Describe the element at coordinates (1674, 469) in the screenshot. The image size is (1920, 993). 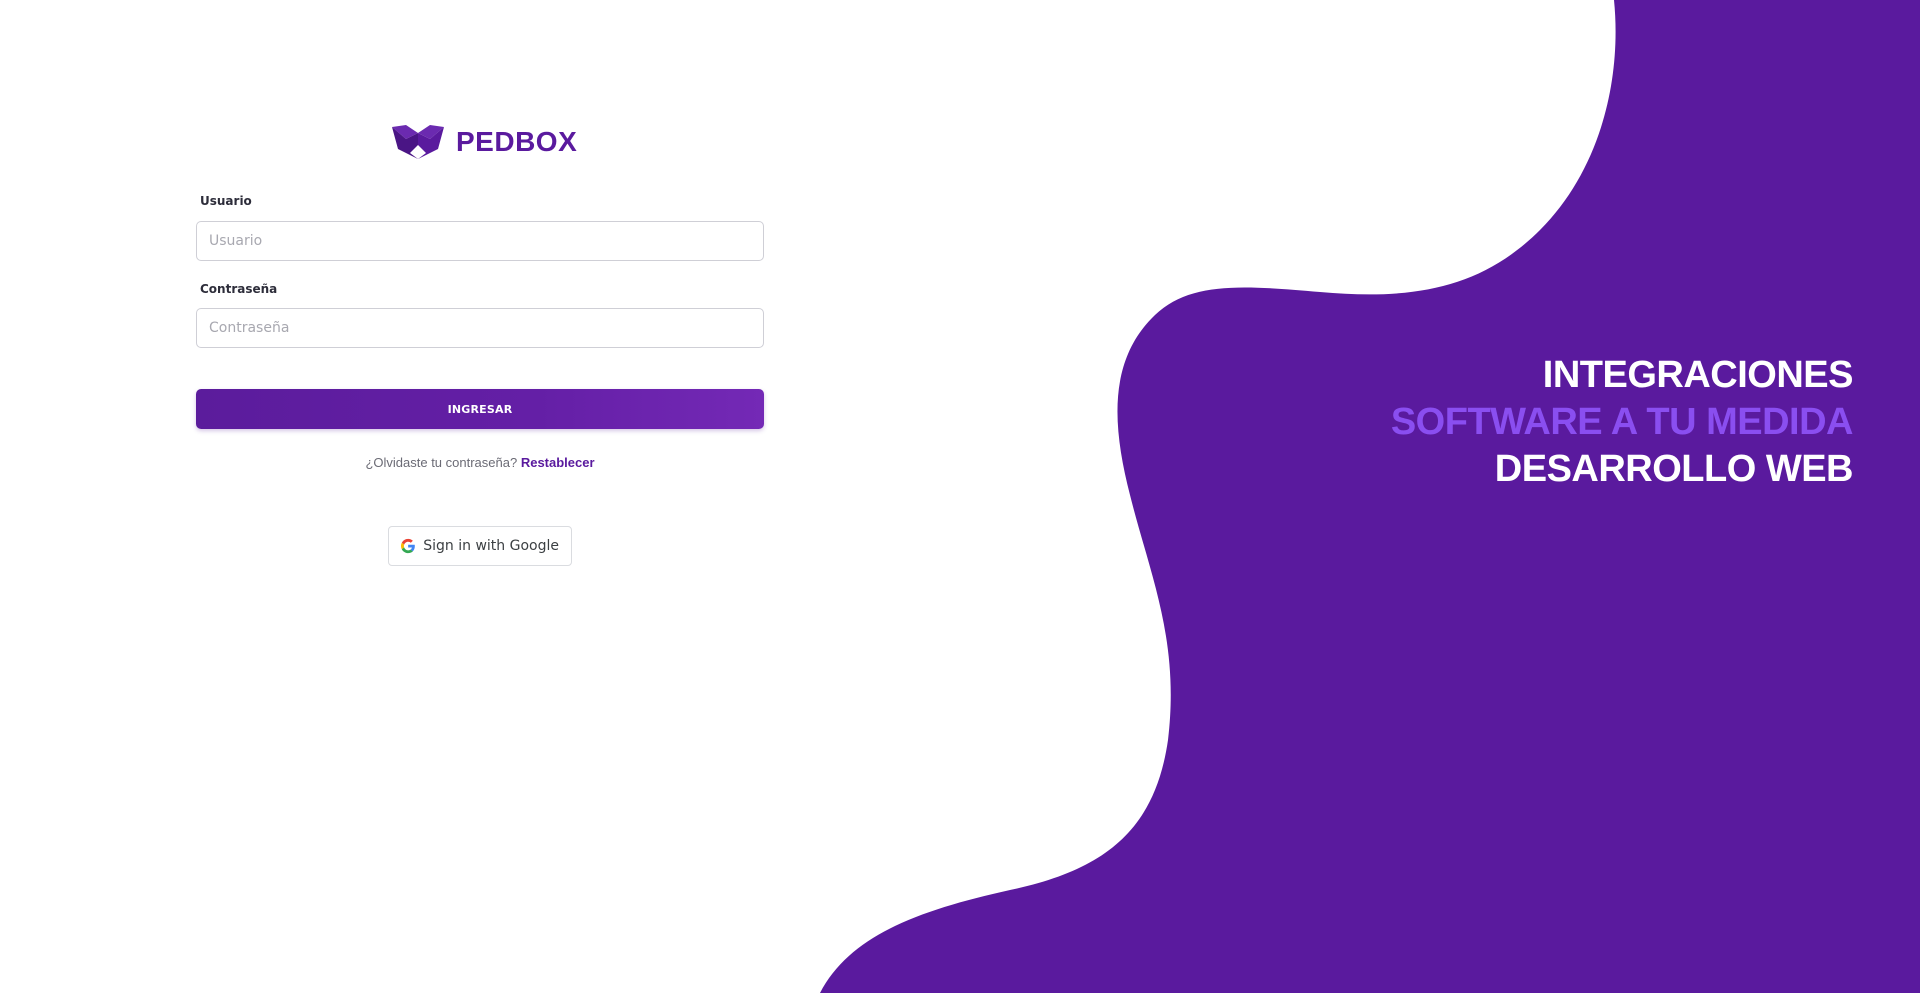
I see `tagline-desarrollo: DESARROLLO WEB` at that location.